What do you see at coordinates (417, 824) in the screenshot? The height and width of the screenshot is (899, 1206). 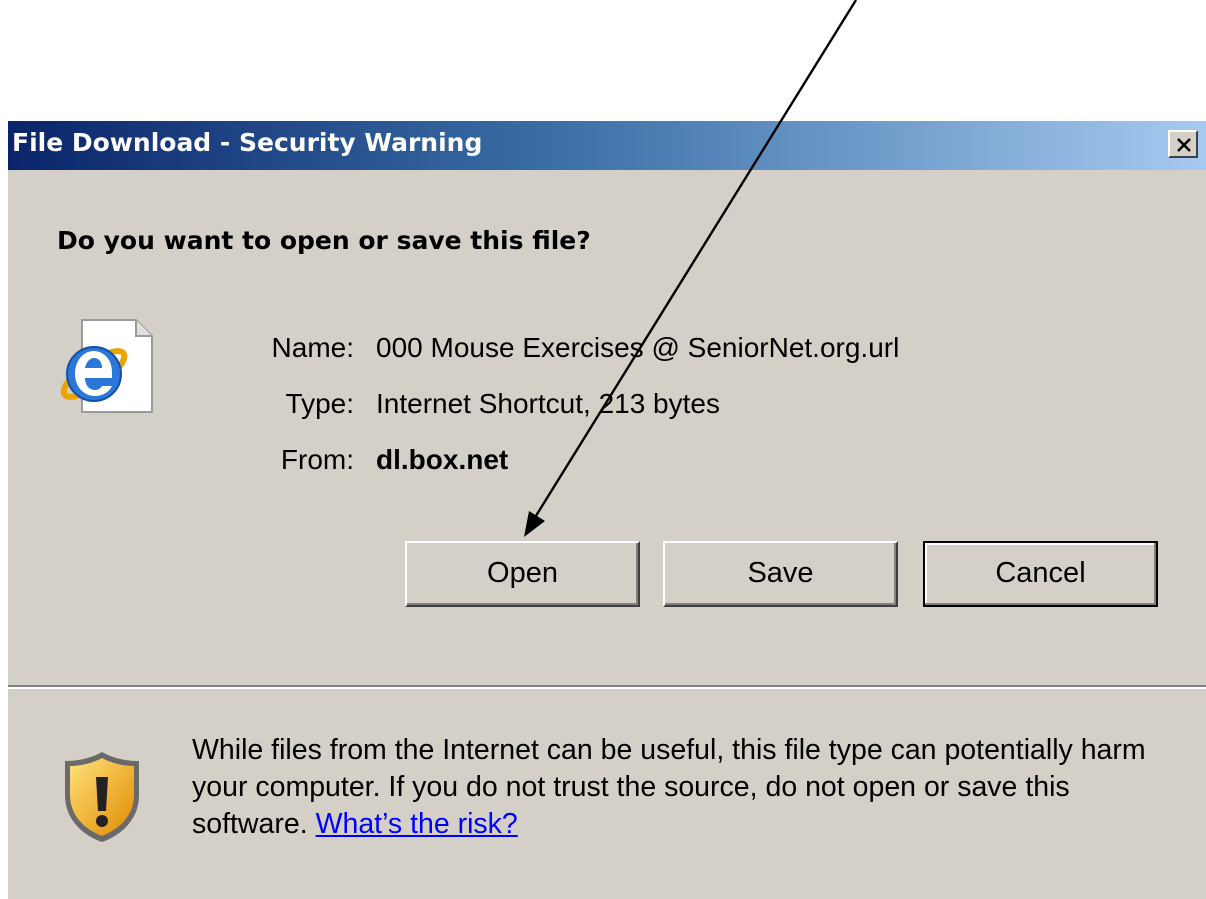 I see `whats-the-risk-link: What’s the risk?` at bounding box center [417, 824].